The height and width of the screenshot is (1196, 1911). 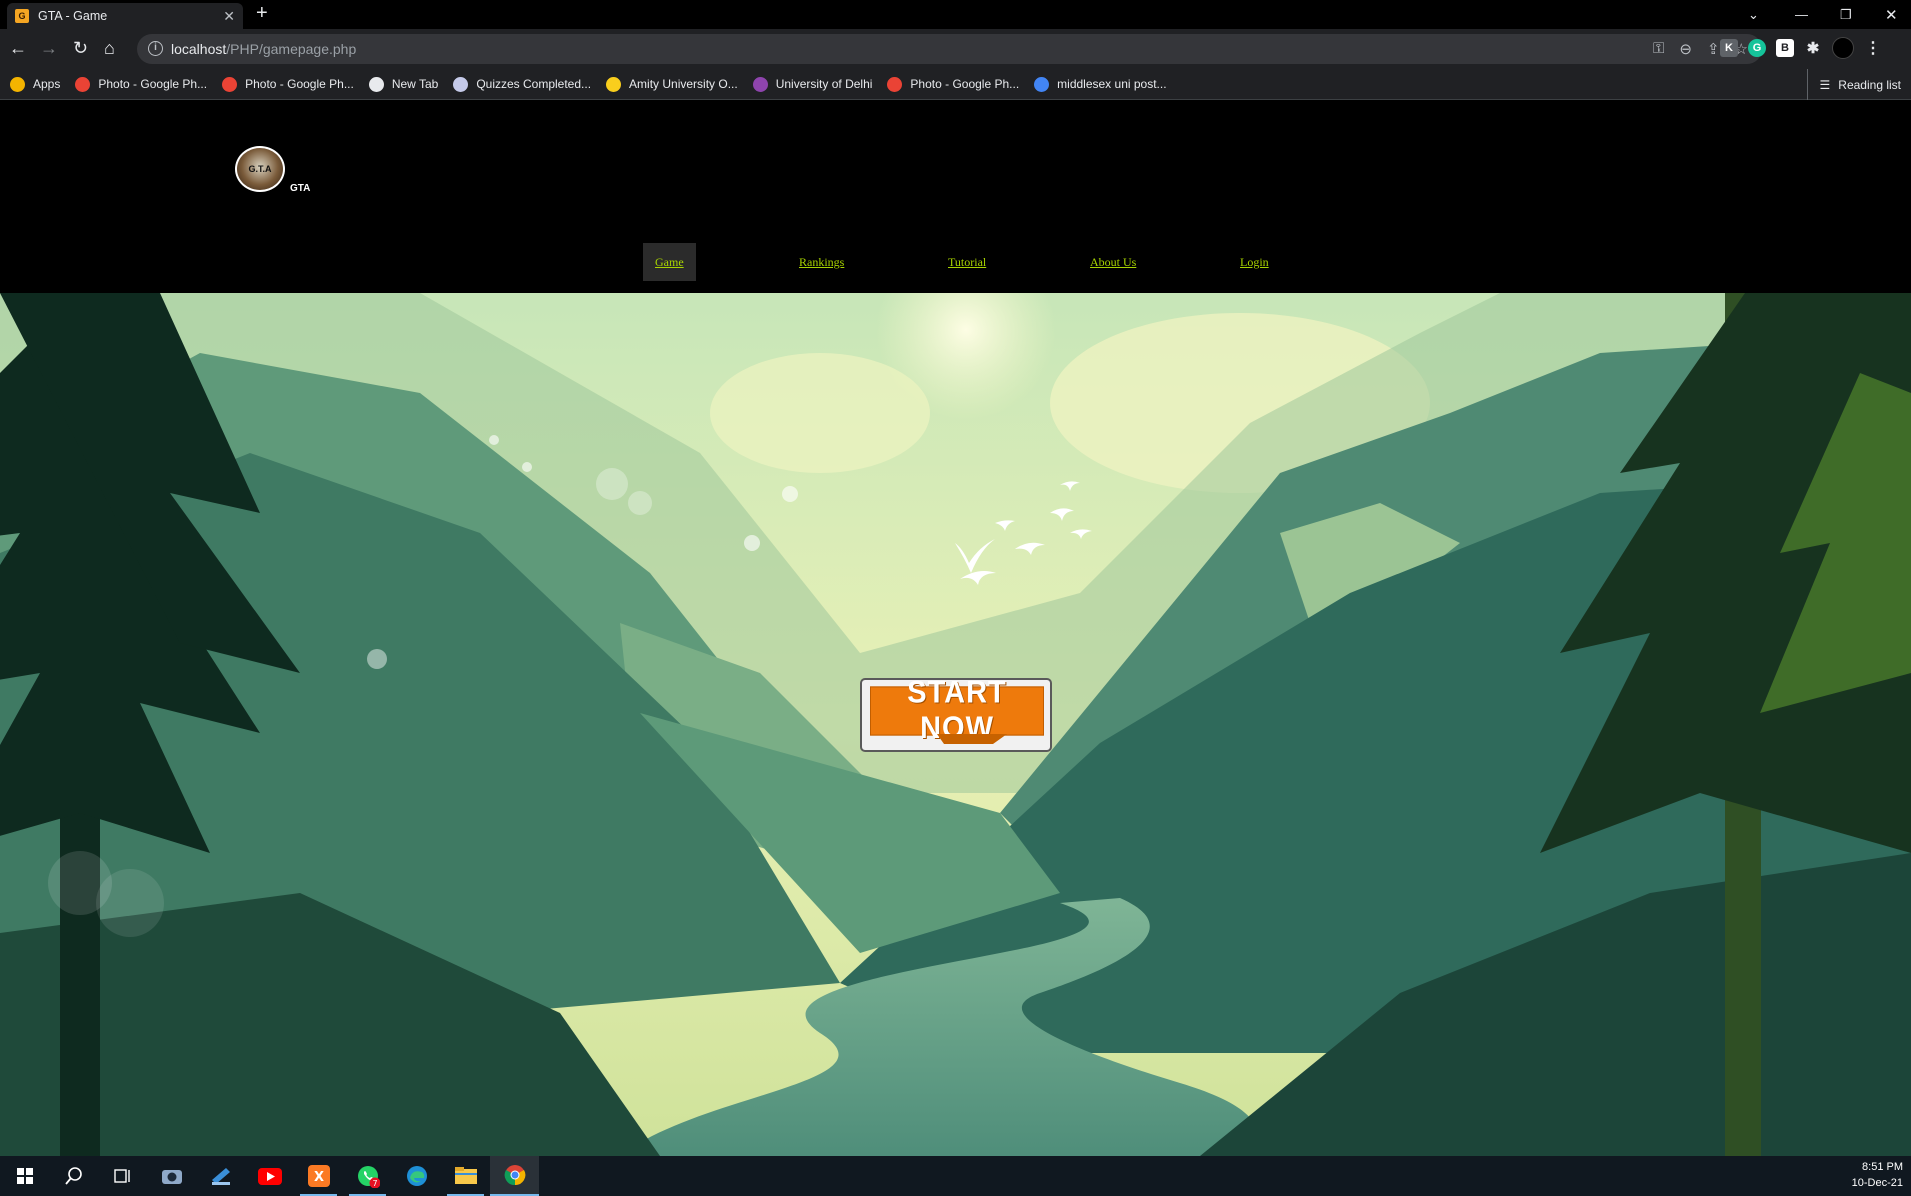 I want to click on nav-link-tutorial: Tutorial, so click(x=967, y=262).